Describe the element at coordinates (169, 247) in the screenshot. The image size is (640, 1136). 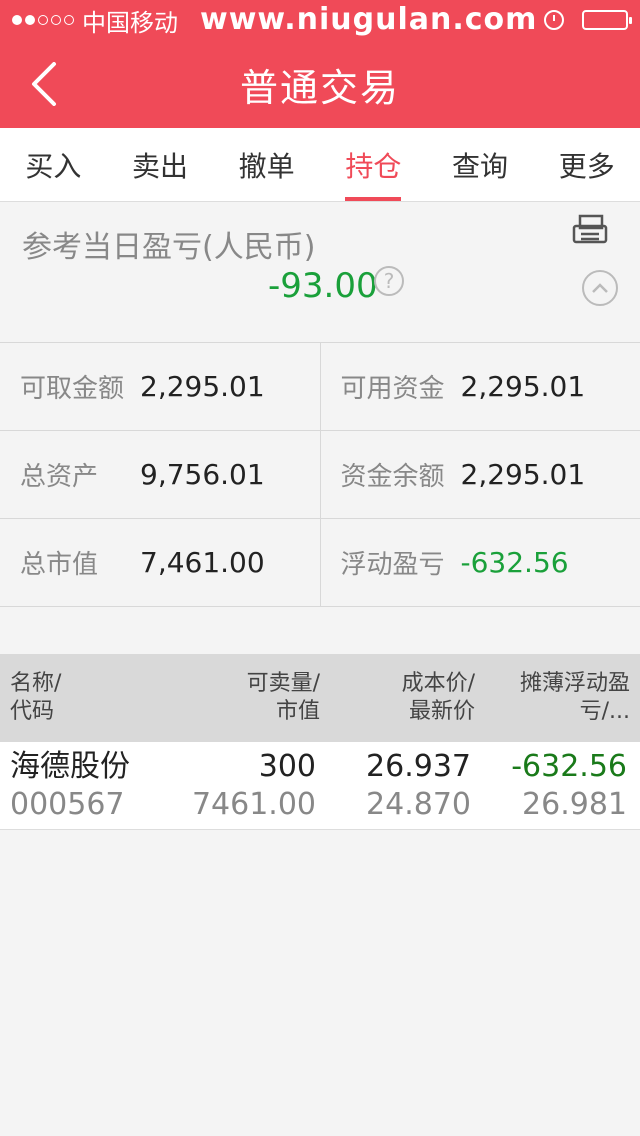
I see `daily-pnl-label: 参考当日盈亏(人民币)` at that location.